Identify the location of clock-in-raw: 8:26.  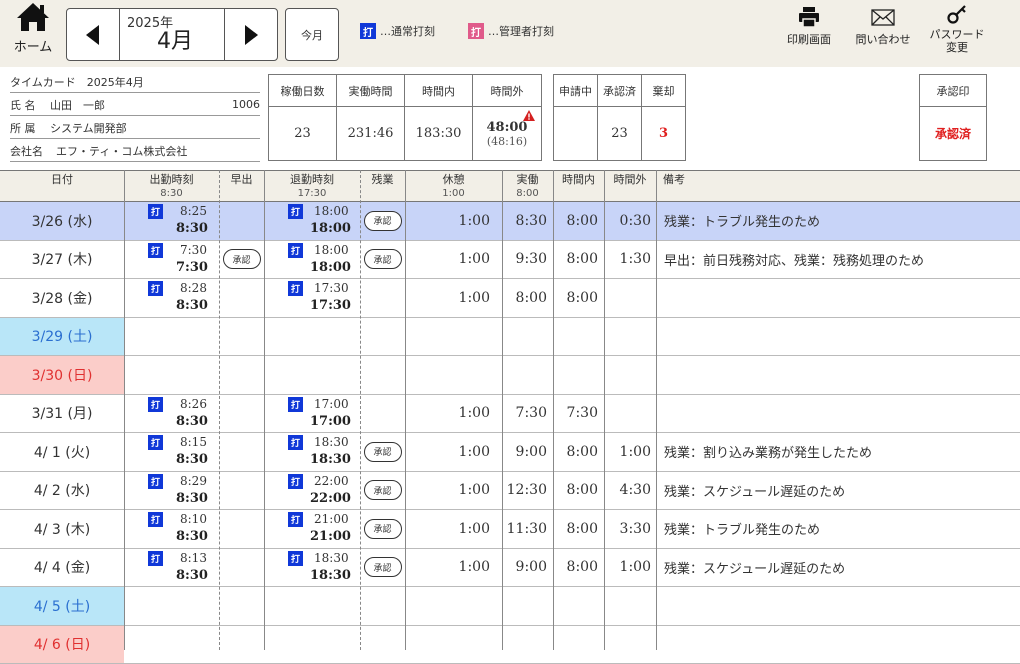
(193, 404).